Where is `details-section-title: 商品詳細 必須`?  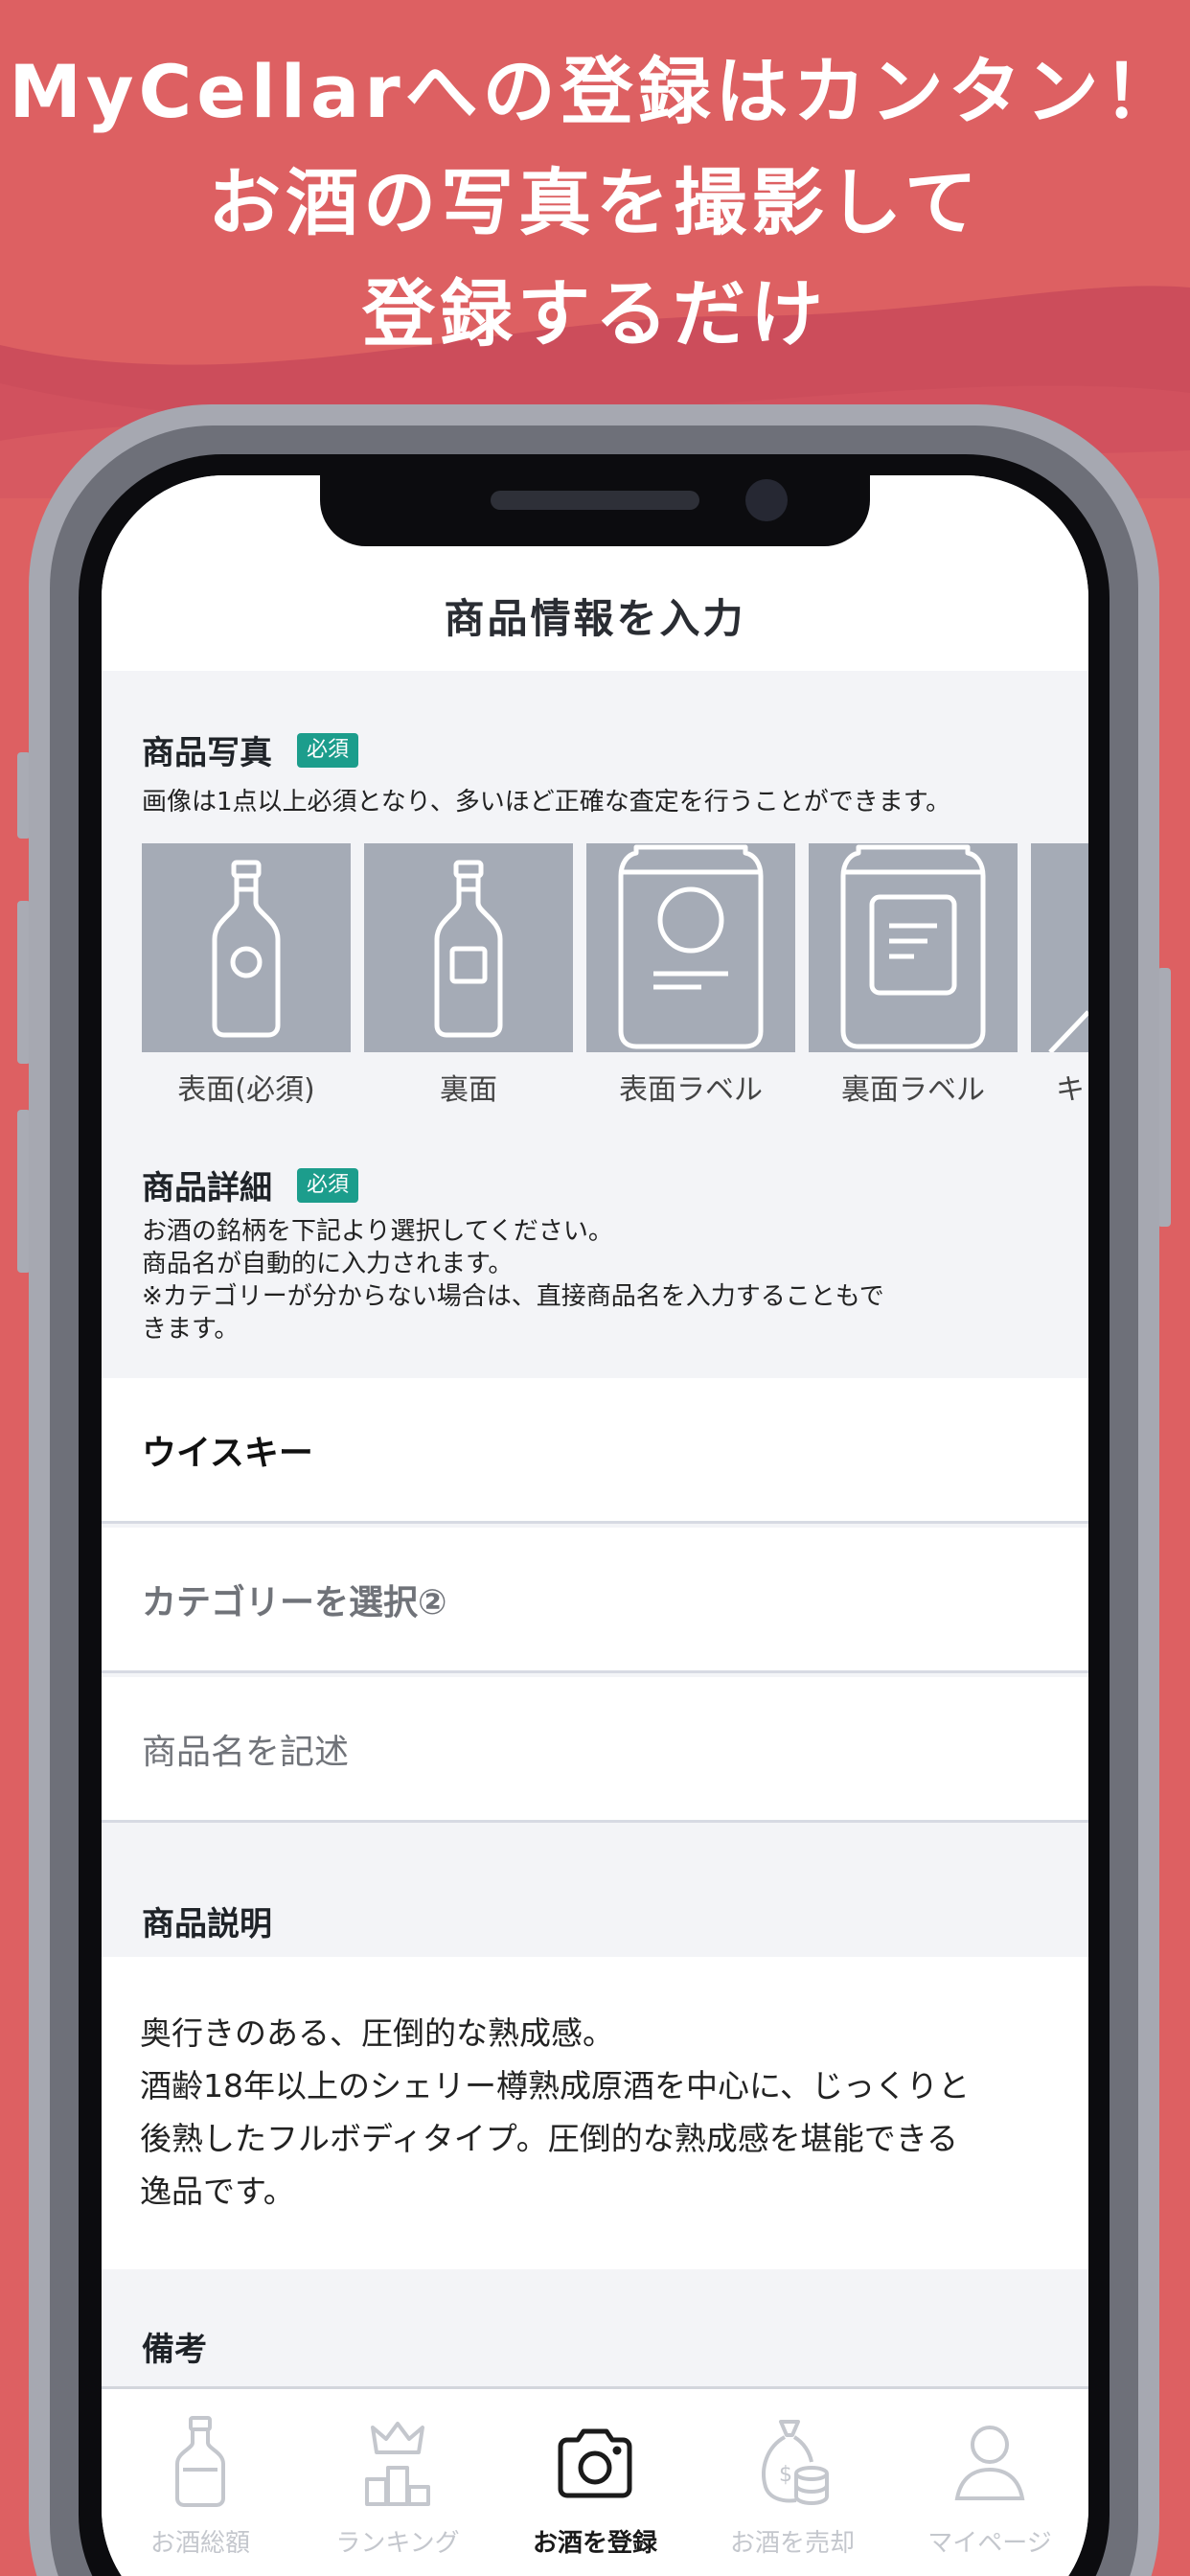
details-section-title: 商品詳細 必須 is located at coordinates (250, 1185).